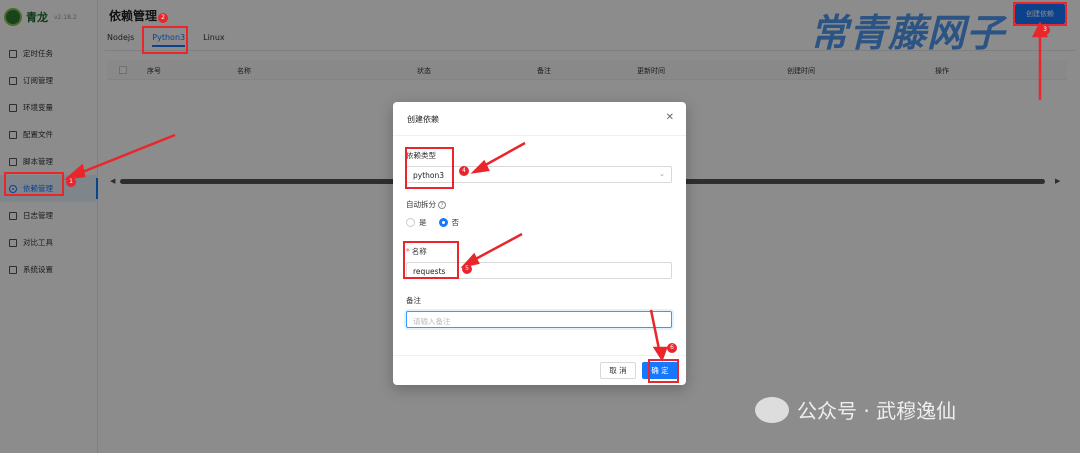 Image resolution: width=1080 pixels, height=453 pixels. What do you see at coordinates (423, 222) in the screenshot?
I see `radio-yes-label: 是` at bounding box center [423, 222].